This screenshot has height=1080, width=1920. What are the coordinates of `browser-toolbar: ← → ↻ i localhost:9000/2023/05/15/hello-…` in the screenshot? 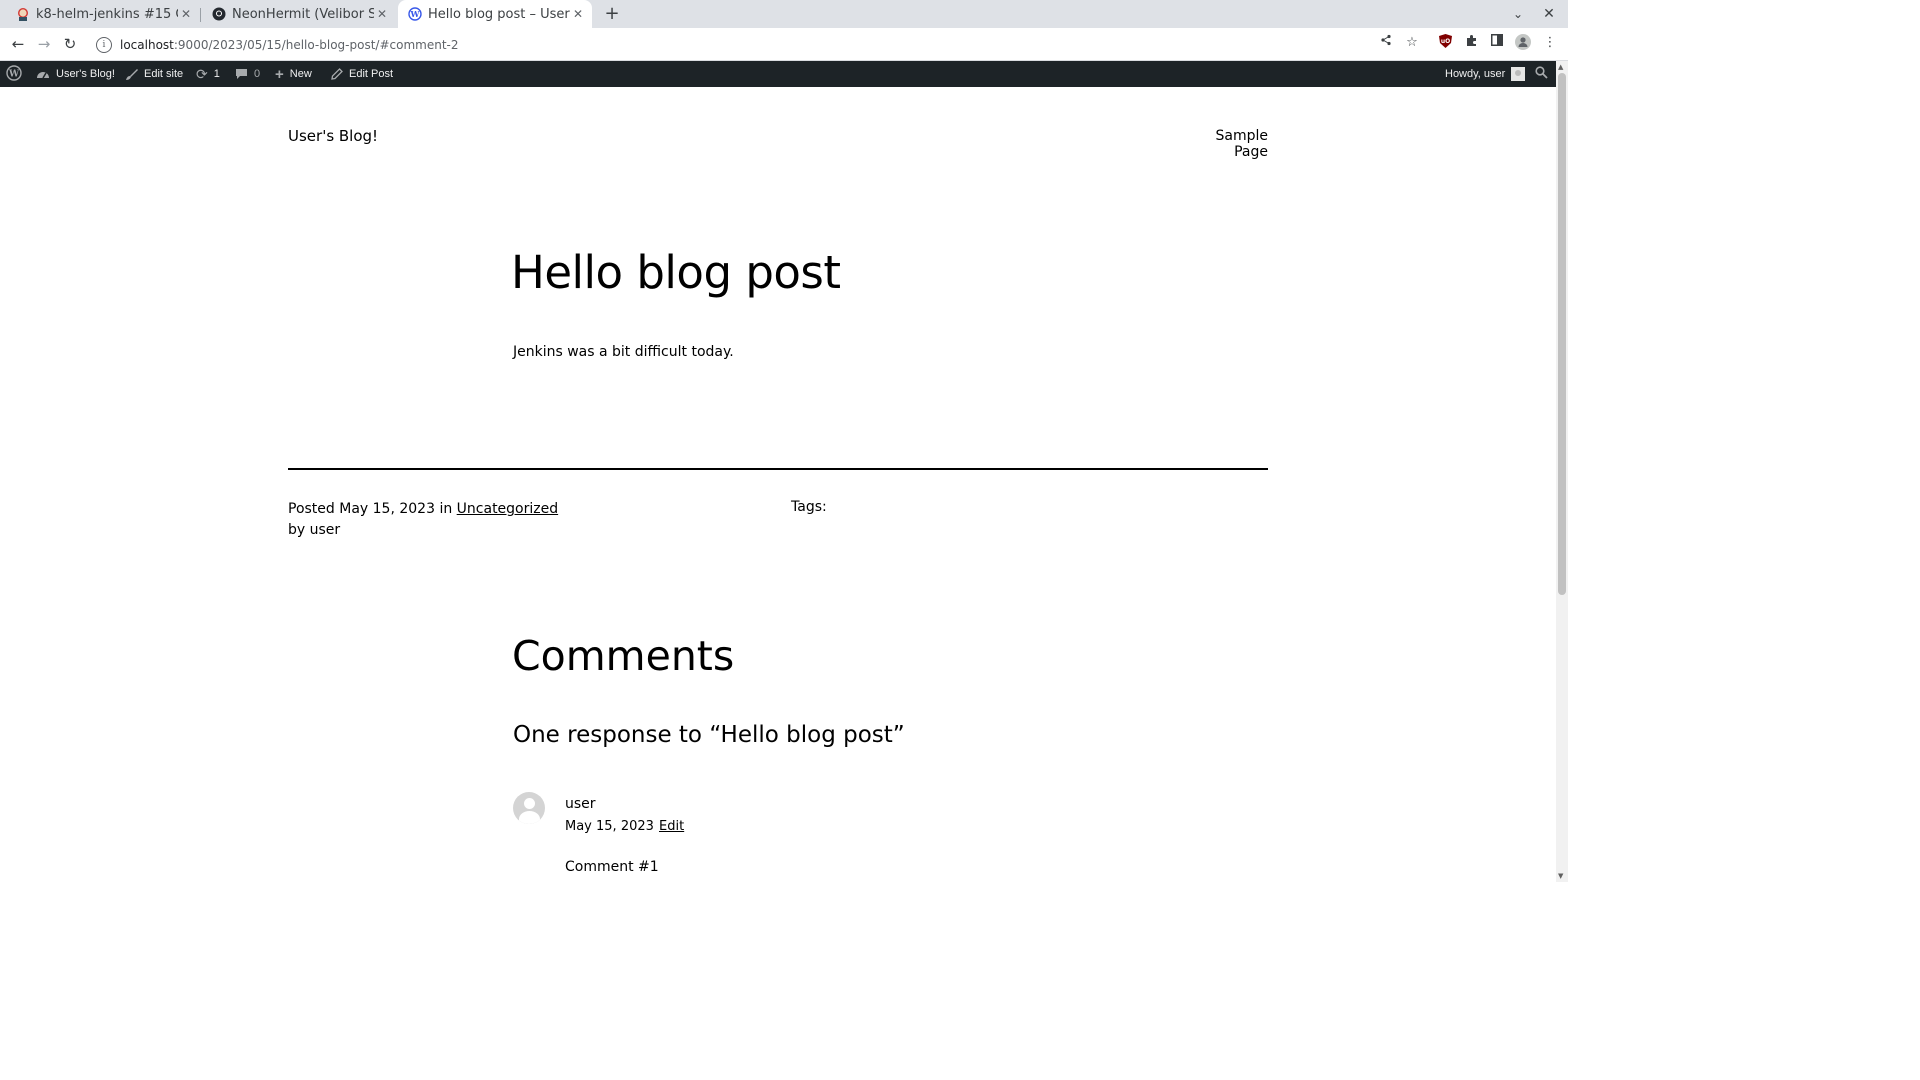 It's located at (784, 44).